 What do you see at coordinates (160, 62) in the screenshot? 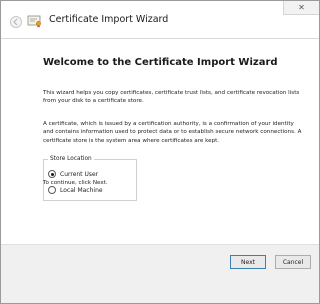
I see `page-heading: Welcome to the Certificate Import Wizard` at bounding box center [160, 62].